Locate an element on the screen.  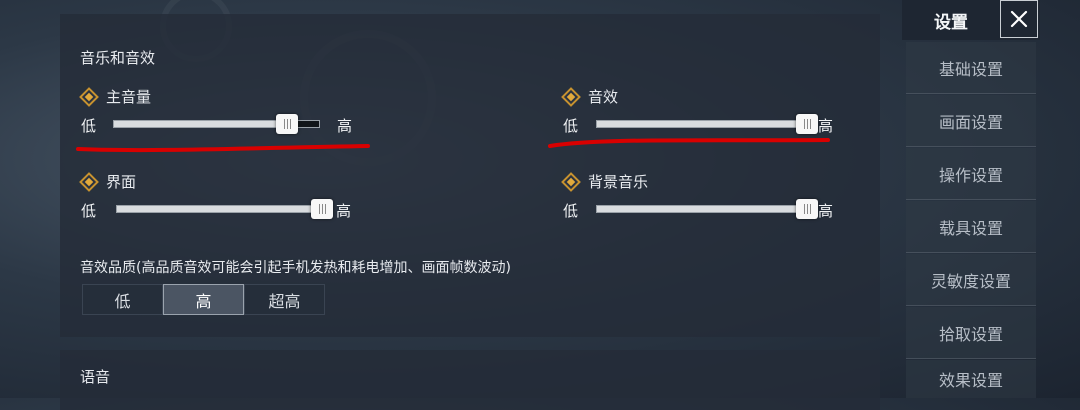
main-volume-label-row: 主音量 is located at coordinates (115, 96).